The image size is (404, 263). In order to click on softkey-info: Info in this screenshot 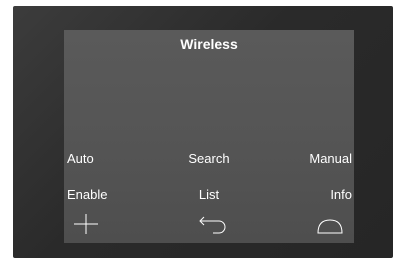, I will do `click(341, 195)`.